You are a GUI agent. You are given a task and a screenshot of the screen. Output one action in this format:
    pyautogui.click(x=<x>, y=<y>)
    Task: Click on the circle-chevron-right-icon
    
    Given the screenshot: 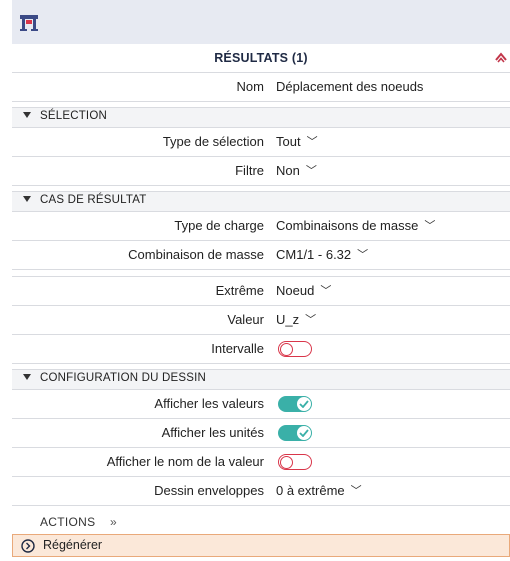 What is the action you would take?
    pyautogui.click(x=28, y=546)
    